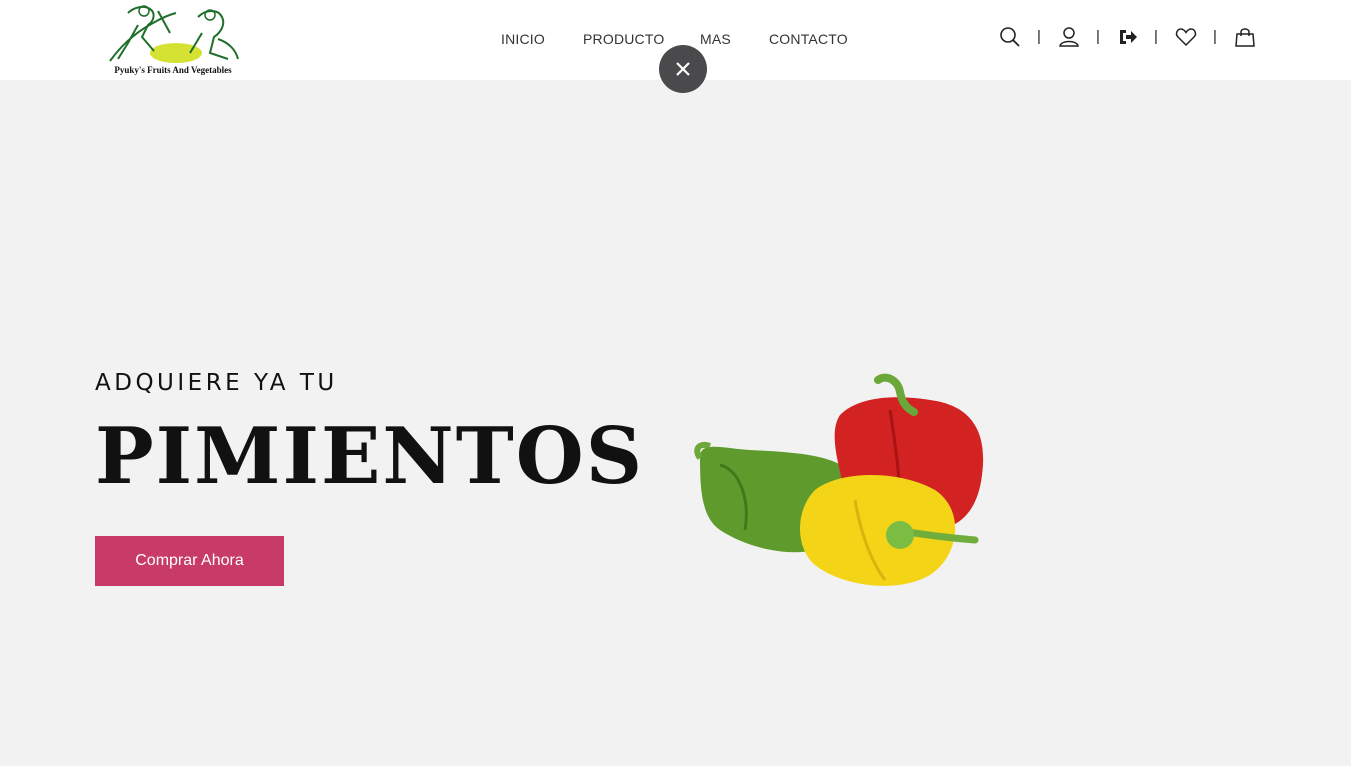  I want to click on heart-icon, so click(1186, 37).